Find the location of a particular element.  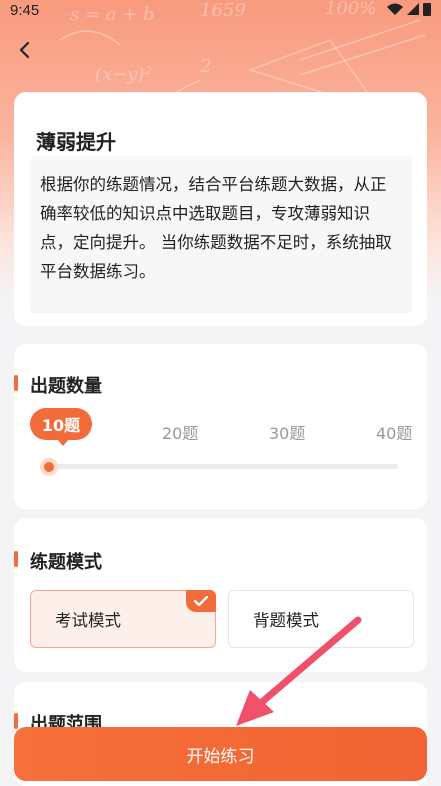

svg-text: 2 is located at coordinates (205, 66).